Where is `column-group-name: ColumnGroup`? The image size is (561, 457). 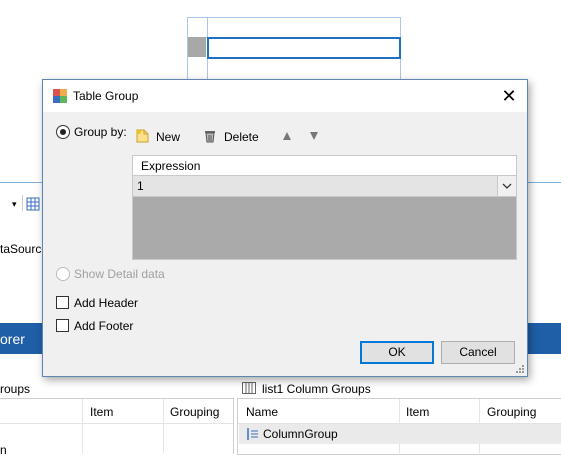
column-group-name: ColumnGroup is located at coordinates (300, 434).